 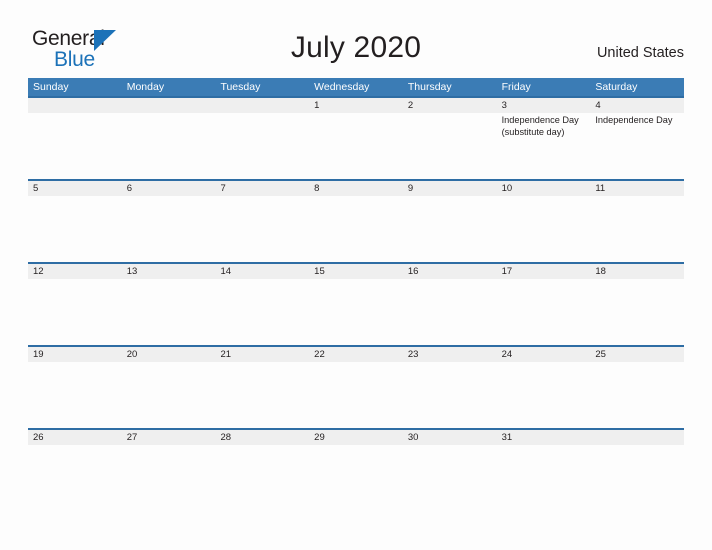 What do you see at coordinates (342, 87) in the screenshot?
I see `weekday-header-wednesday: Wednesday` at bounding box center [342, 87].